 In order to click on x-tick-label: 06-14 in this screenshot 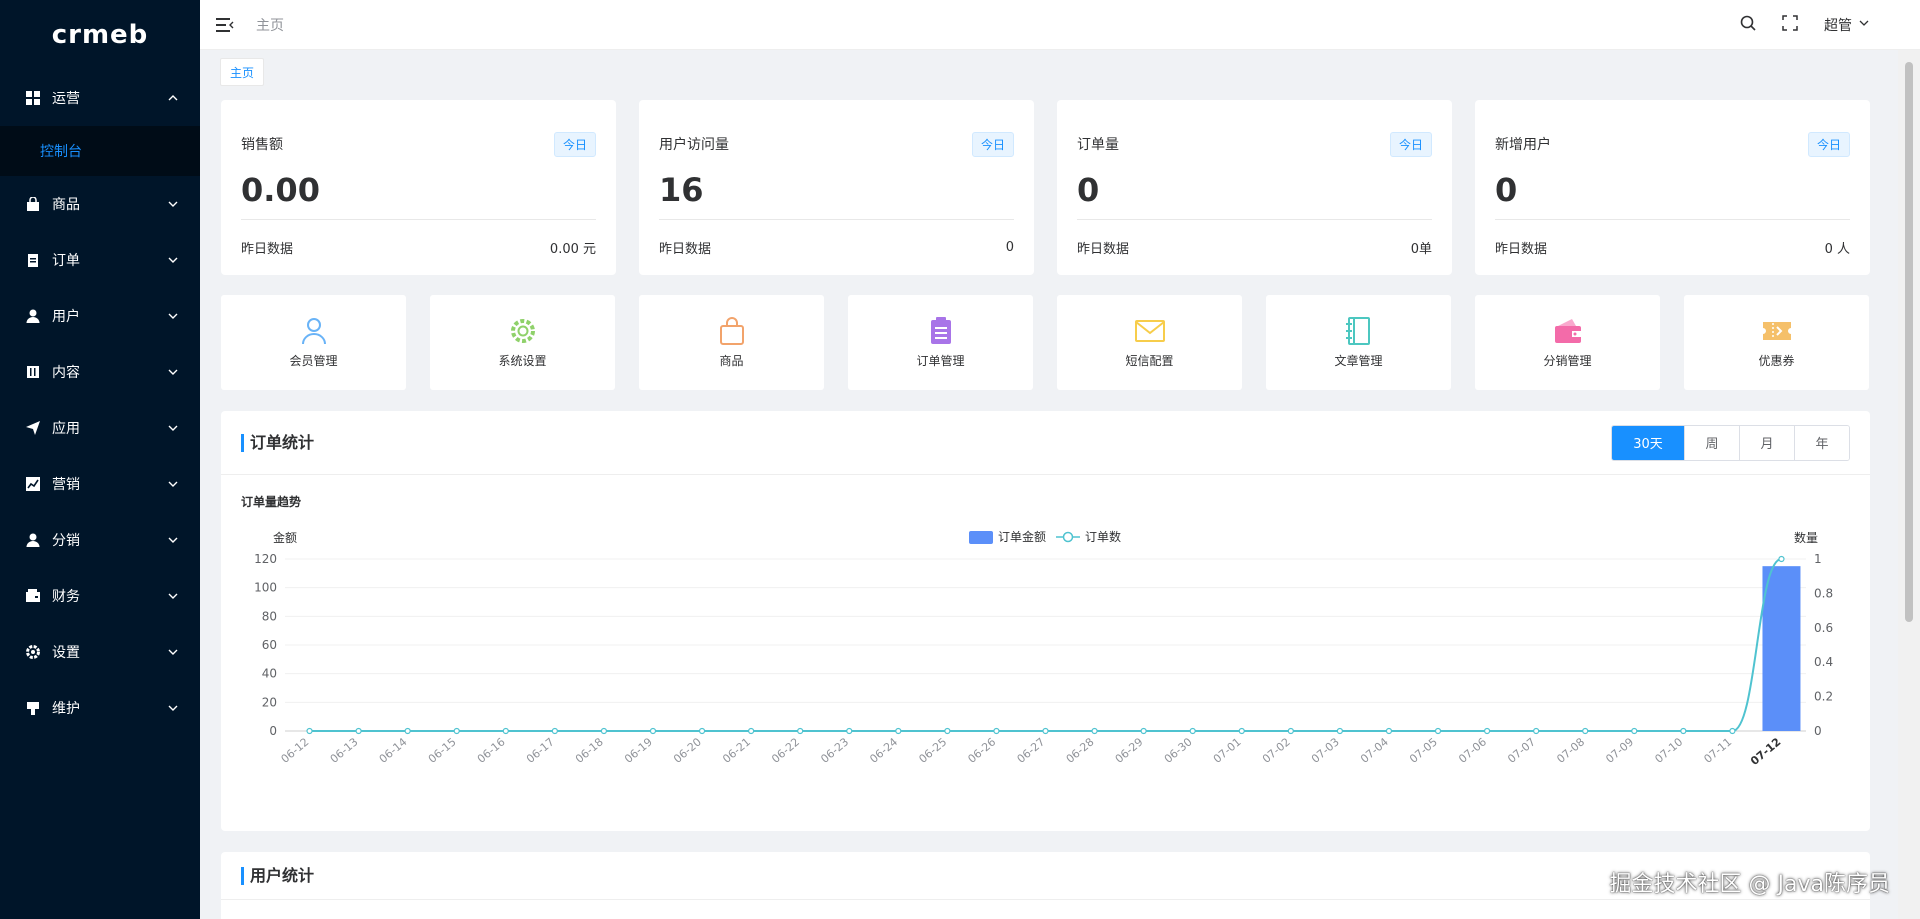, I will do `click(393, 750)`.